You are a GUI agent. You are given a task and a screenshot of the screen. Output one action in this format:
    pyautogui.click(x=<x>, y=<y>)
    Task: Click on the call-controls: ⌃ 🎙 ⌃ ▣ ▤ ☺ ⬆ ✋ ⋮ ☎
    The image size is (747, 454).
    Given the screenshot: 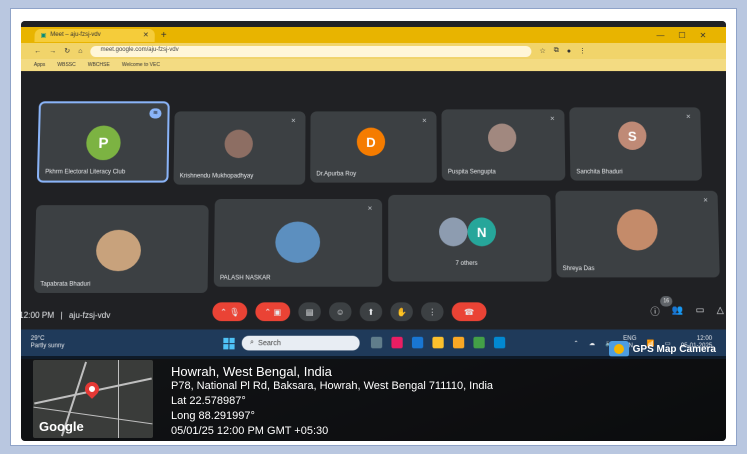 What is the action you would take?
    pyautogui.click(x=349, y=312)
    